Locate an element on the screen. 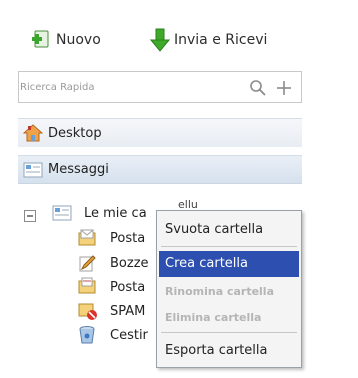  inbox-folder-icon is located at coordinates (87, 237).